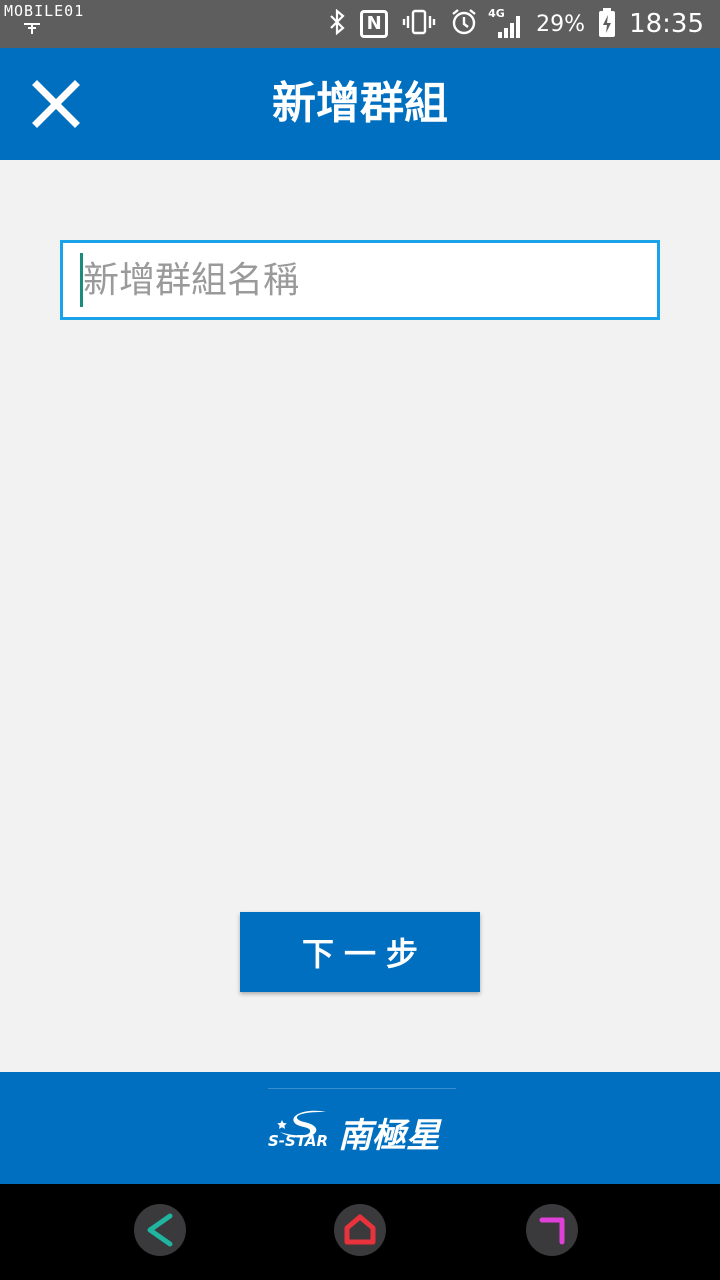  I want to click on status-bar: MOBILE01 N 4G 29% 18:35, so click(360, 24).